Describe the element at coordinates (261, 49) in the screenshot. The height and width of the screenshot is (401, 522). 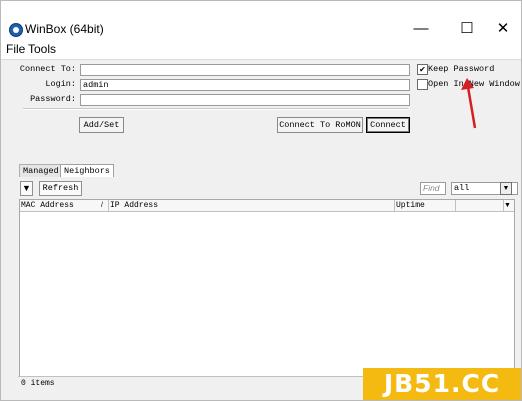
I see `menu-bar: File Tools` at that location.